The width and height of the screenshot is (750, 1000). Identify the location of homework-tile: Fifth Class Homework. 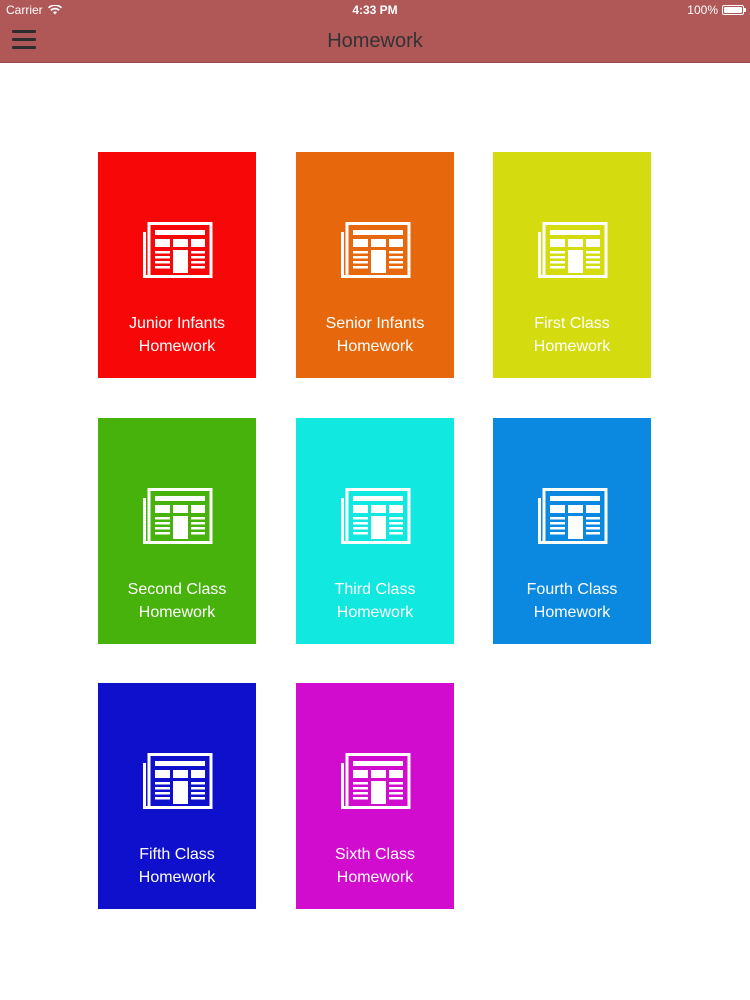
(177, 796).